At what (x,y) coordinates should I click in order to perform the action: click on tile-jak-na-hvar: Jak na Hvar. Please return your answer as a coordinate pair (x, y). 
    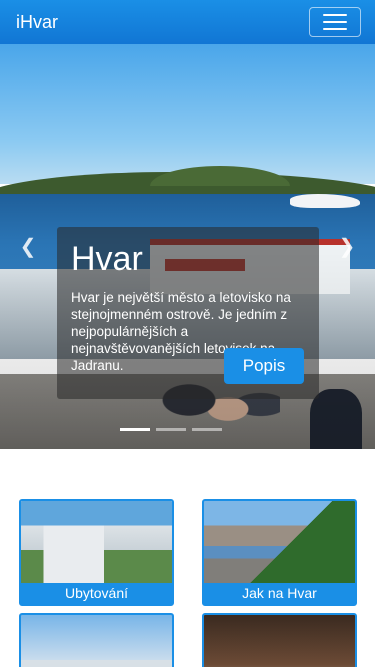
    Looking at the image, I should click on (279, 552).